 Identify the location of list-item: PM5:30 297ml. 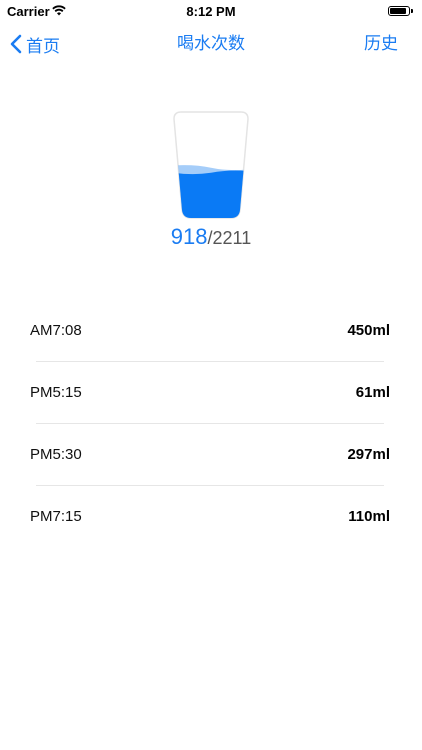
(210, 454).